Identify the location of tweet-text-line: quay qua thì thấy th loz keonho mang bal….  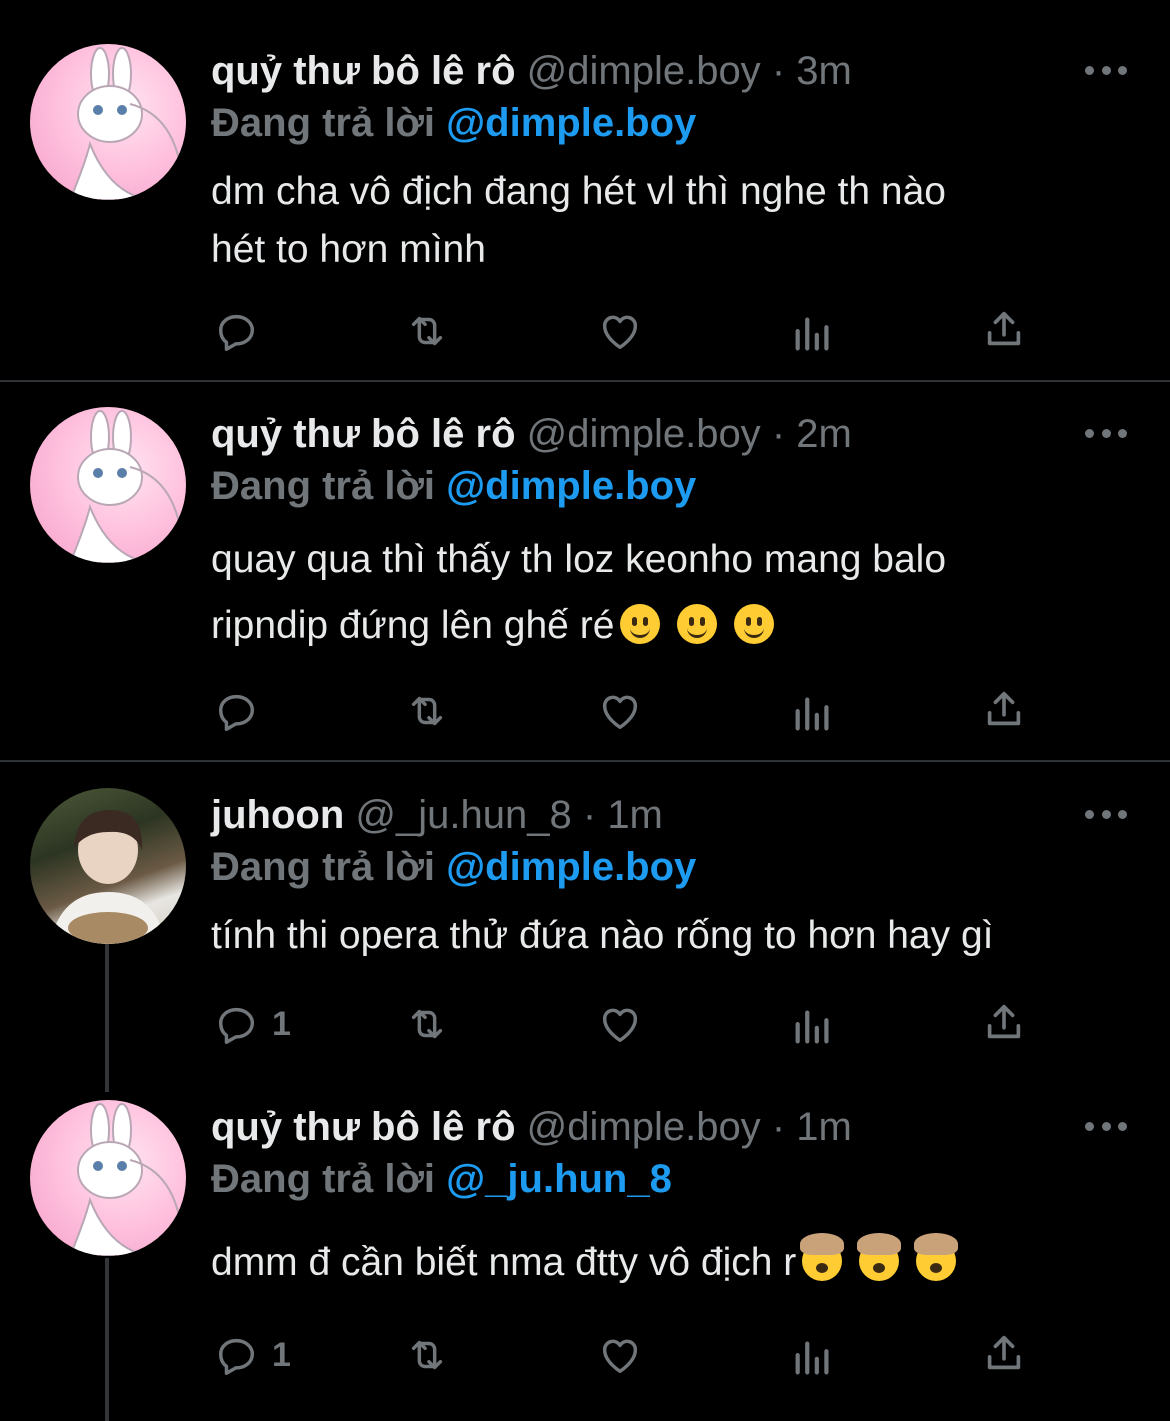
(579, 559).